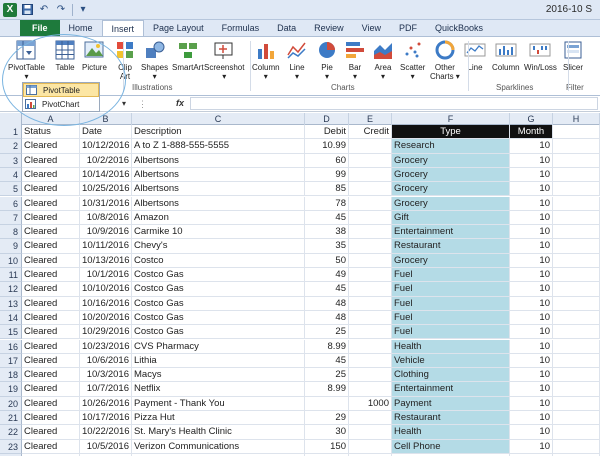  I want to click on cell-d19: 8.99, so click(327, 389).